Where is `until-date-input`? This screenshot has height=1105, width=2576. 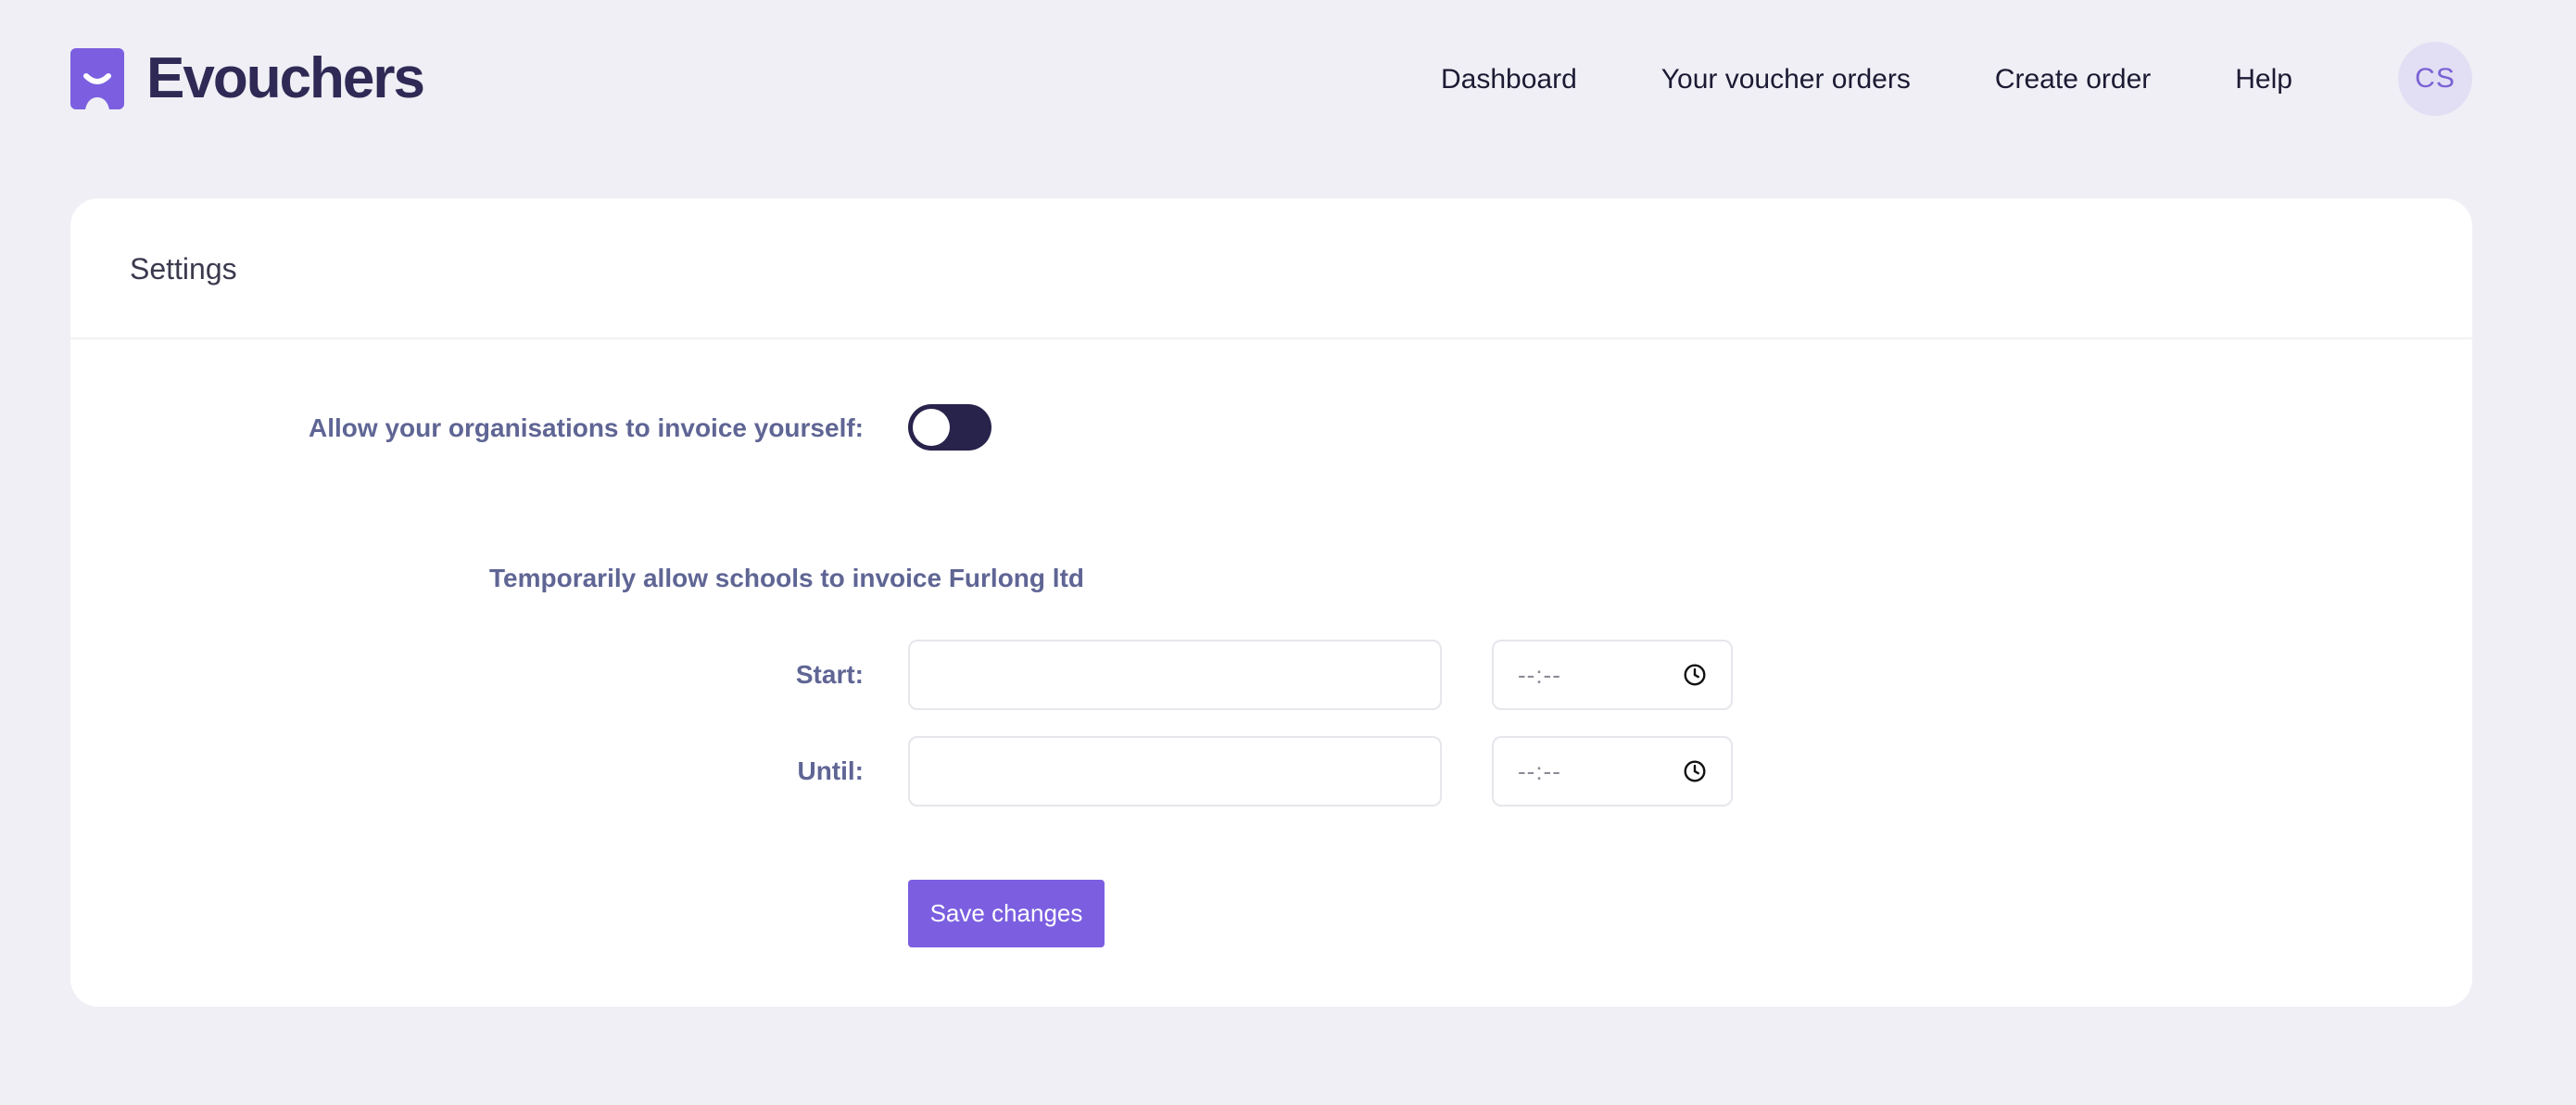
until-date-input is located at coordinates (1175, 771).